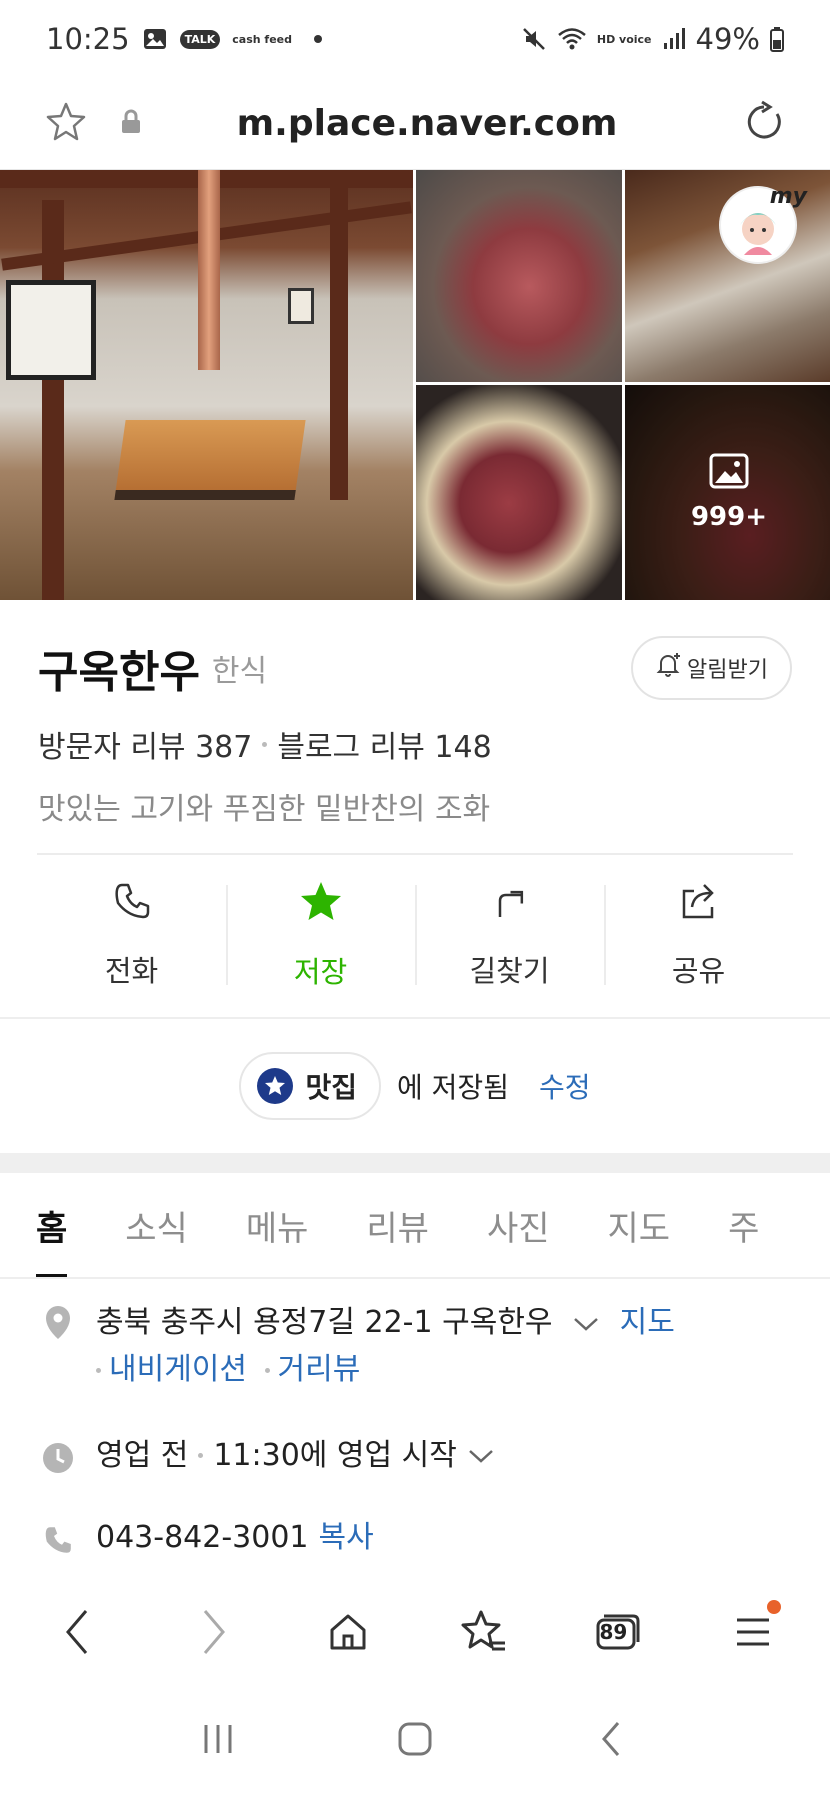 Image resolution: width=830 pixels, height=1798 pixels. What do you see at coordinates (415, 39) in the screenshot?
I see `status-bar: 10:25 TALK cash feed HD voice 49%` at bounding box center [415, 39].